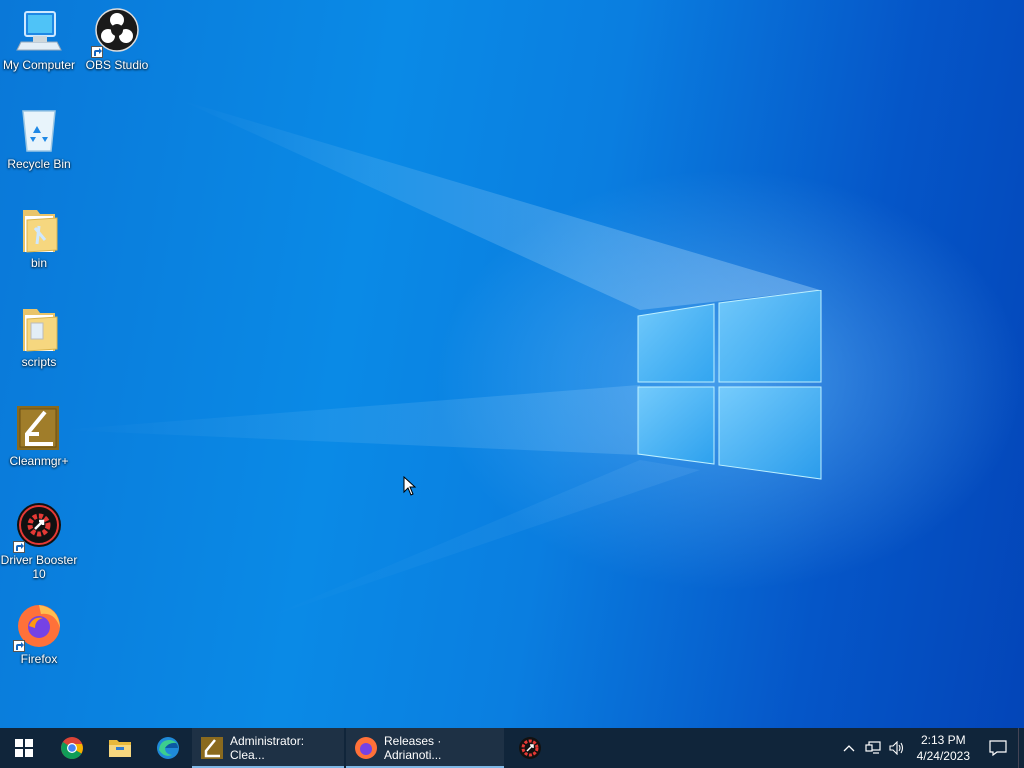 The image size is (1024, 768). What do you see at coordinates (39, 567) in the screenshot?
I see `desktop-icon-label: Driver Booster 10` at bounding box center [39, 567].